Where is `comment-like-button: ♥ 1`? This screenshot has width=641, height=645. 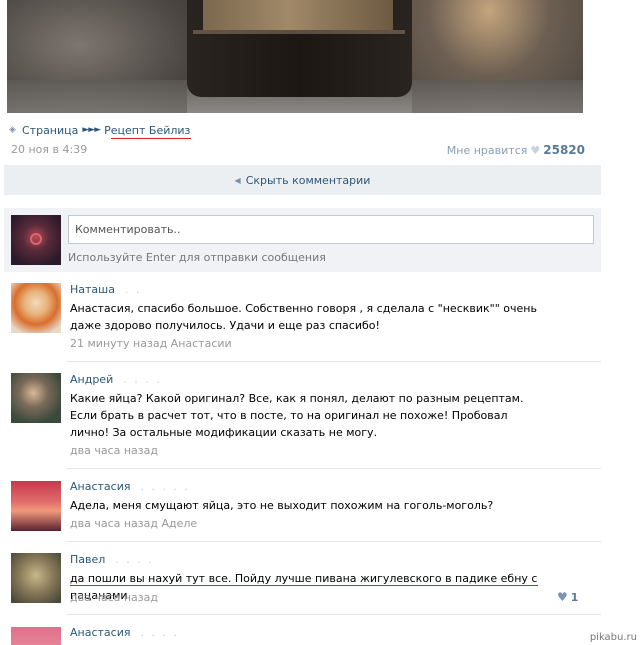
comment-like-button: ♥ 1 is located at coordinates (567, 597).